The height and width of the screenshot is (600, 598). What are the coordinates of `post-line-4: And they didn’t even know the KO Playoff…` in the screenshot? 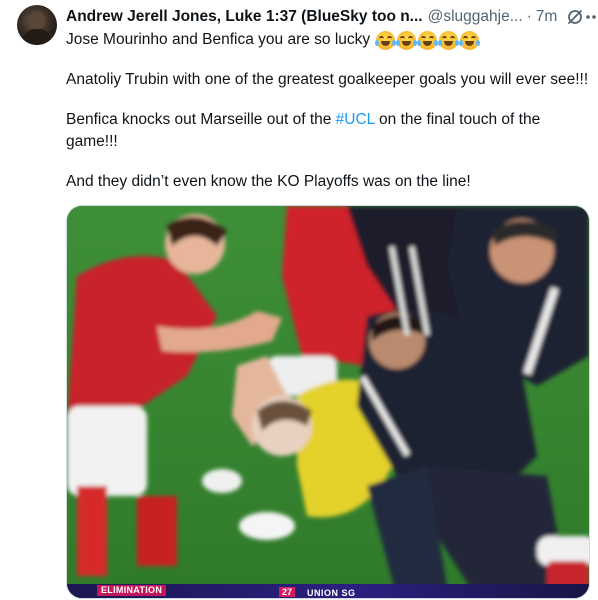 It's located at (268, 181).